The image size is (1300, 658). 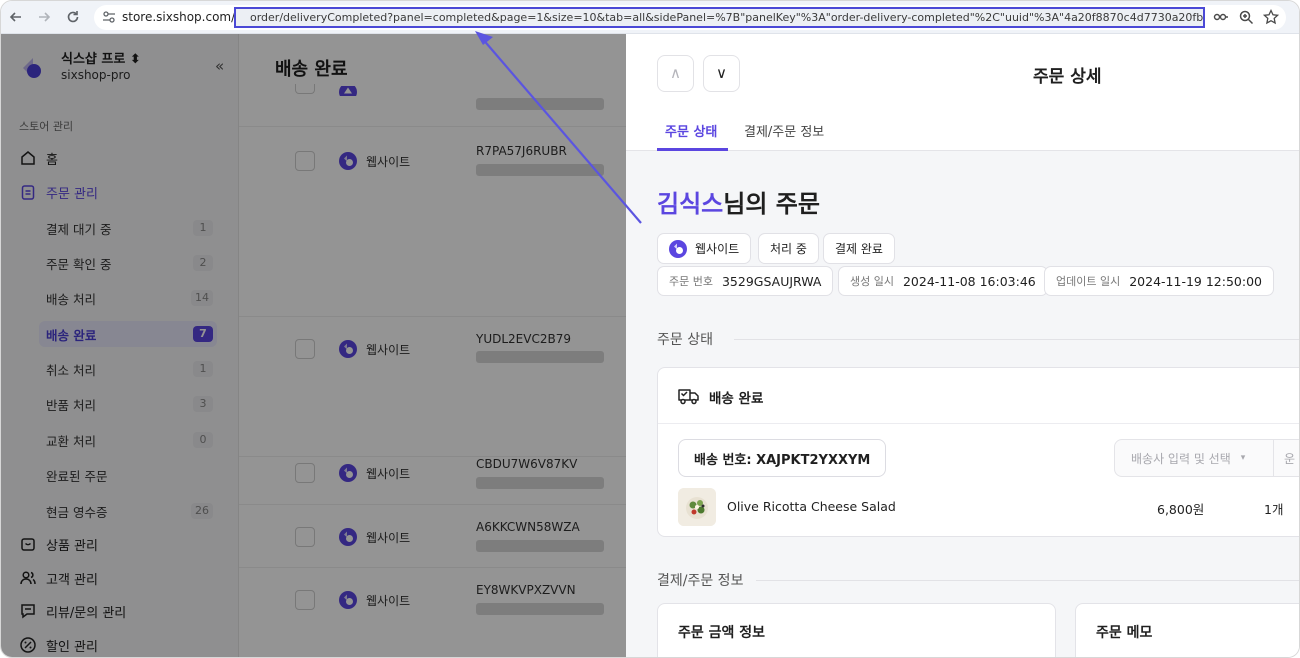 I want to click on delivery-card-header: 배송 완료, so click(x=978, y=396).